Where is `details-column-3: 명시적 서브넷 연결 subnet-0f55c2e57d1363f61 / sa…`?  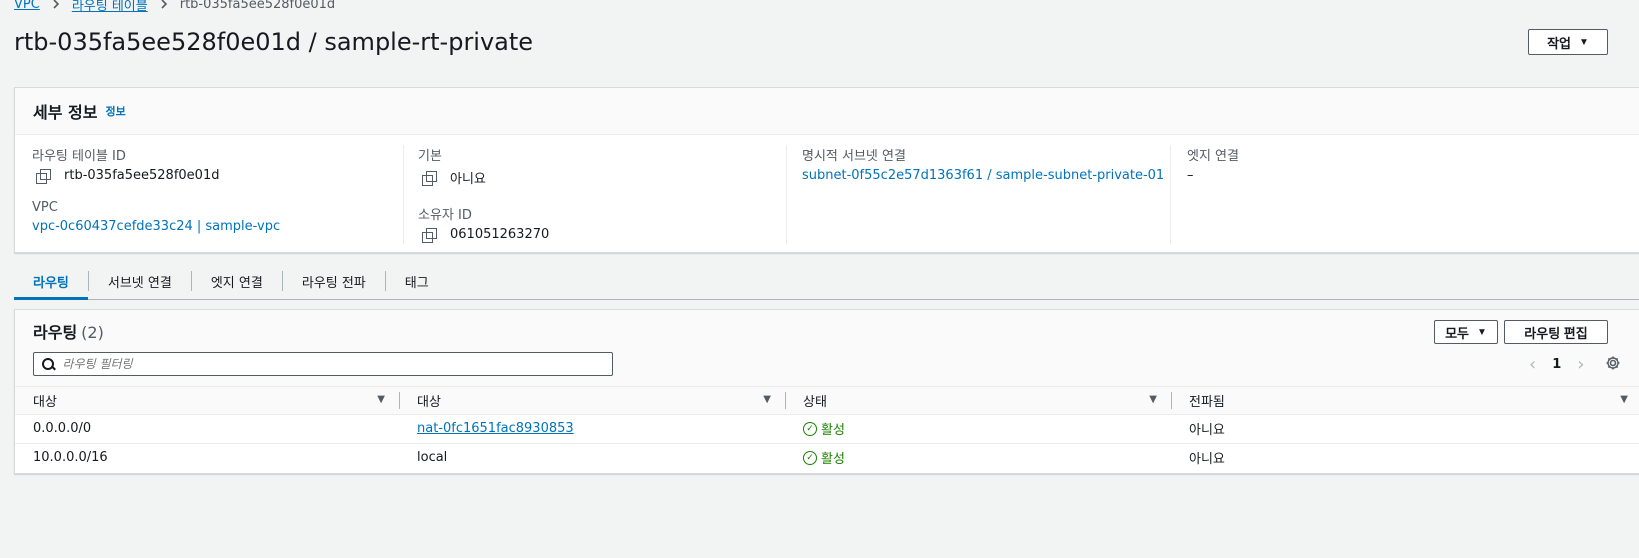 details-column-3: 명시적 서브넷 연결 subnet-0f55c2e57d1363f61 / sa… is located at coordinates (978, 194).